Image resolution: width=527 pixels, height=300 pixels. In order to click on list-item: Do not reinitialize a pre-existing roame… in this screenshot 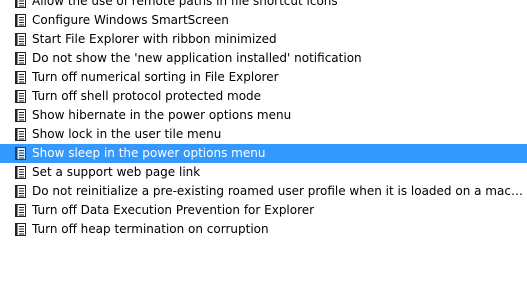, I will do `click(263, 191)`.